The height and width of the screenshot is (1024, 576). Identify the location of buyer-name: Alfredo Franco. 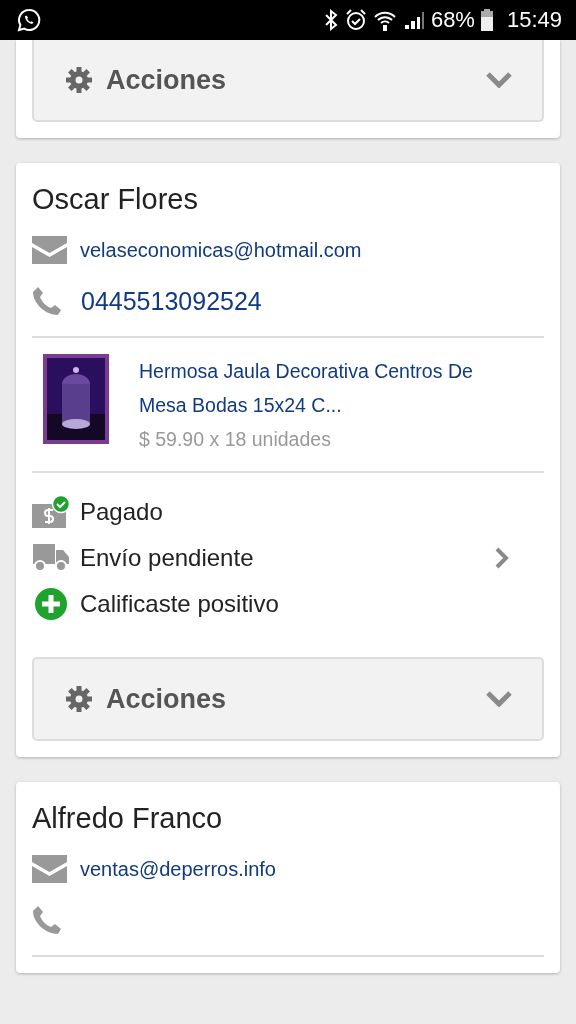
(128, 818).